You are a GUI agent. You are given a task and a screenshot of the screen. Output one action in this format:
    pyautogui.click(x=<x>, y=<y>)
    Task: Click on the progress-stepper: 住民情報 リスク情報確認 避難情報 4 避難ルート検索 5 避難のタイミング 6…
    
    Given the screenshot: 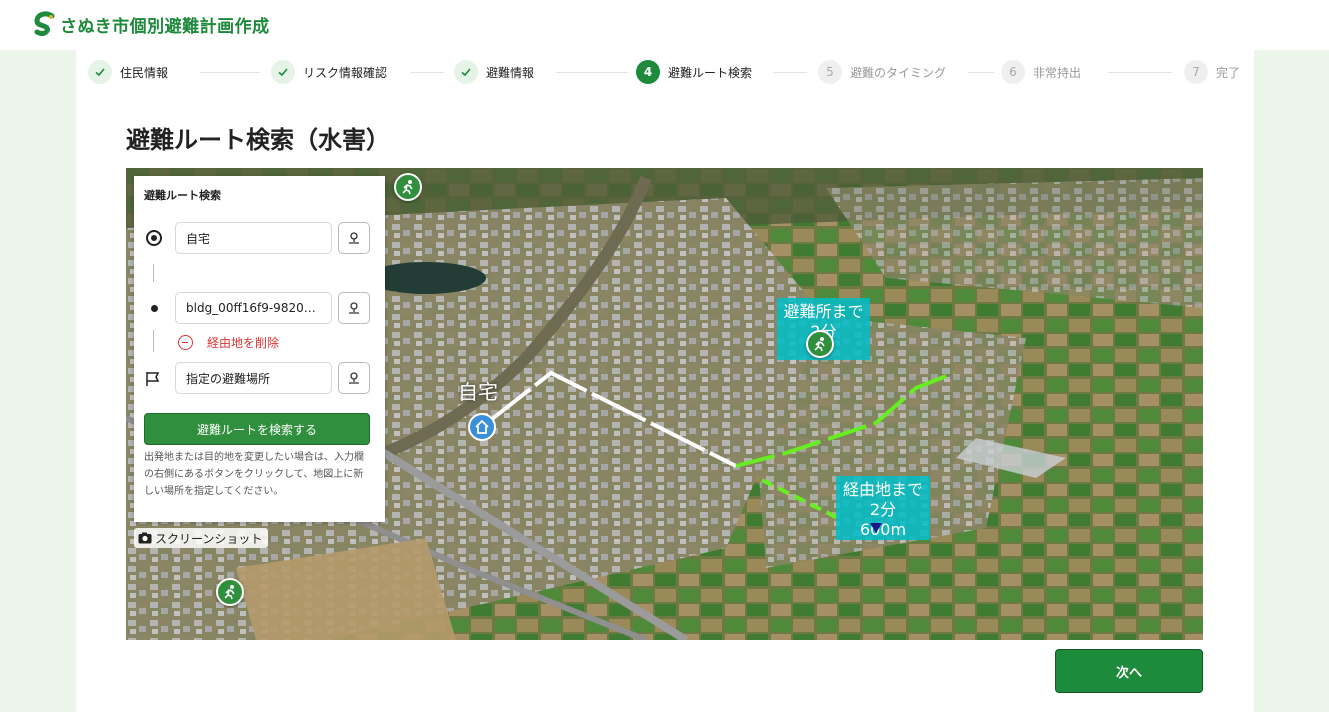 What is the action you would take?
    pyautogui.click(x=665, y=72)
    